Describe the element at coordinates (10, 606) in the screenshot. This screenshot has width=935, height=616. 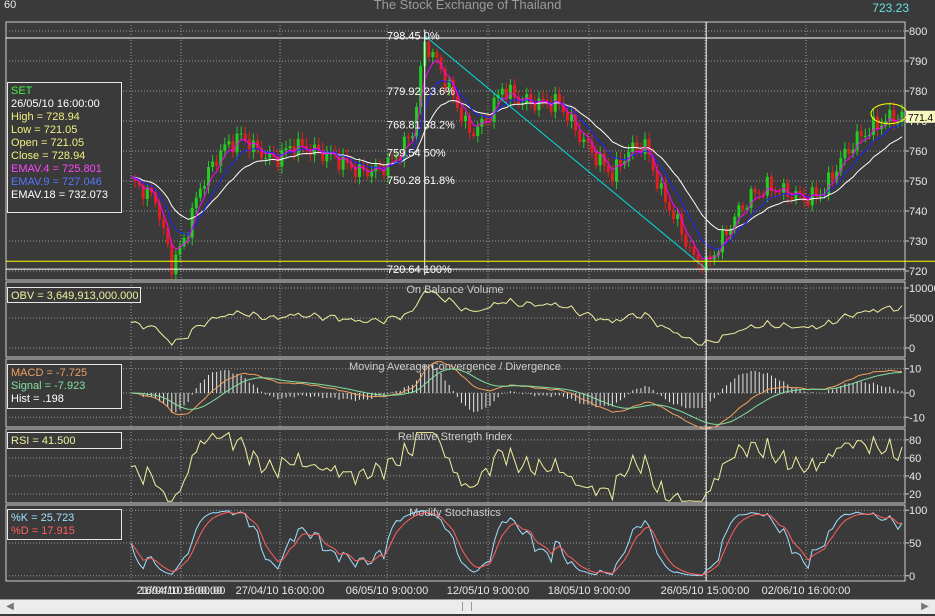
I see `scroll-left-arrow-icon: ◀` at that location.